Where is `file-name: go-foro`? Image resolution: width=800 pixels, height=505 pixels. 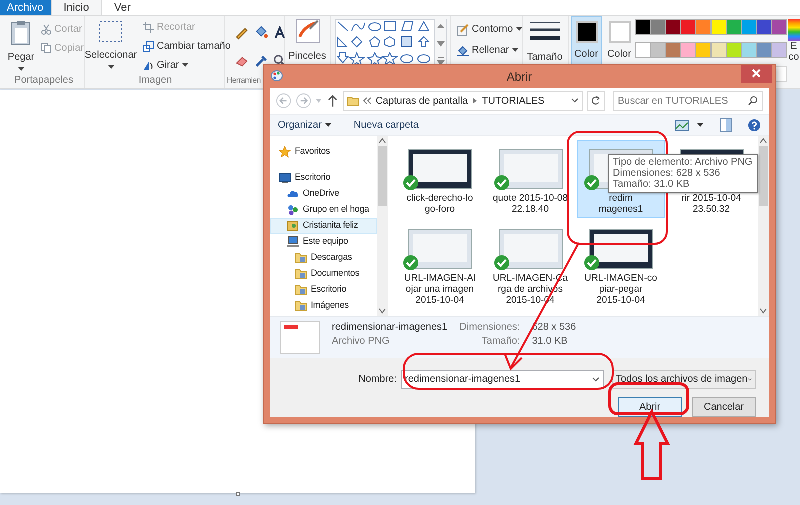 file-name: go-foro is located at coordinates (440, 209).